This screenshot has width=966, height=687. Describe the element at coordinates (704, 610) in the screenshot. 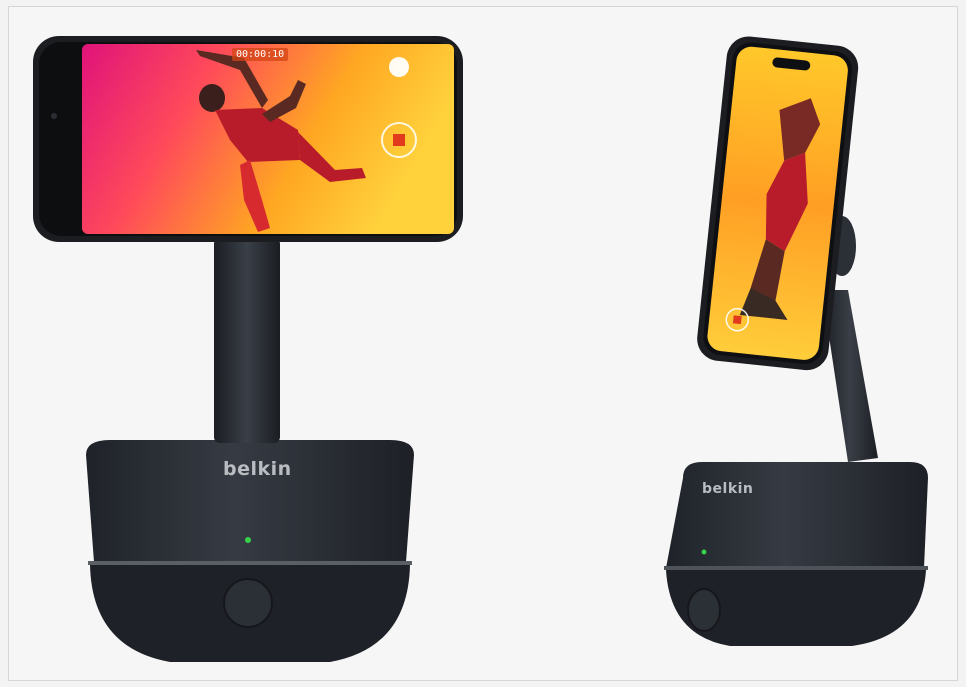

I see `power-button-right` at that location.